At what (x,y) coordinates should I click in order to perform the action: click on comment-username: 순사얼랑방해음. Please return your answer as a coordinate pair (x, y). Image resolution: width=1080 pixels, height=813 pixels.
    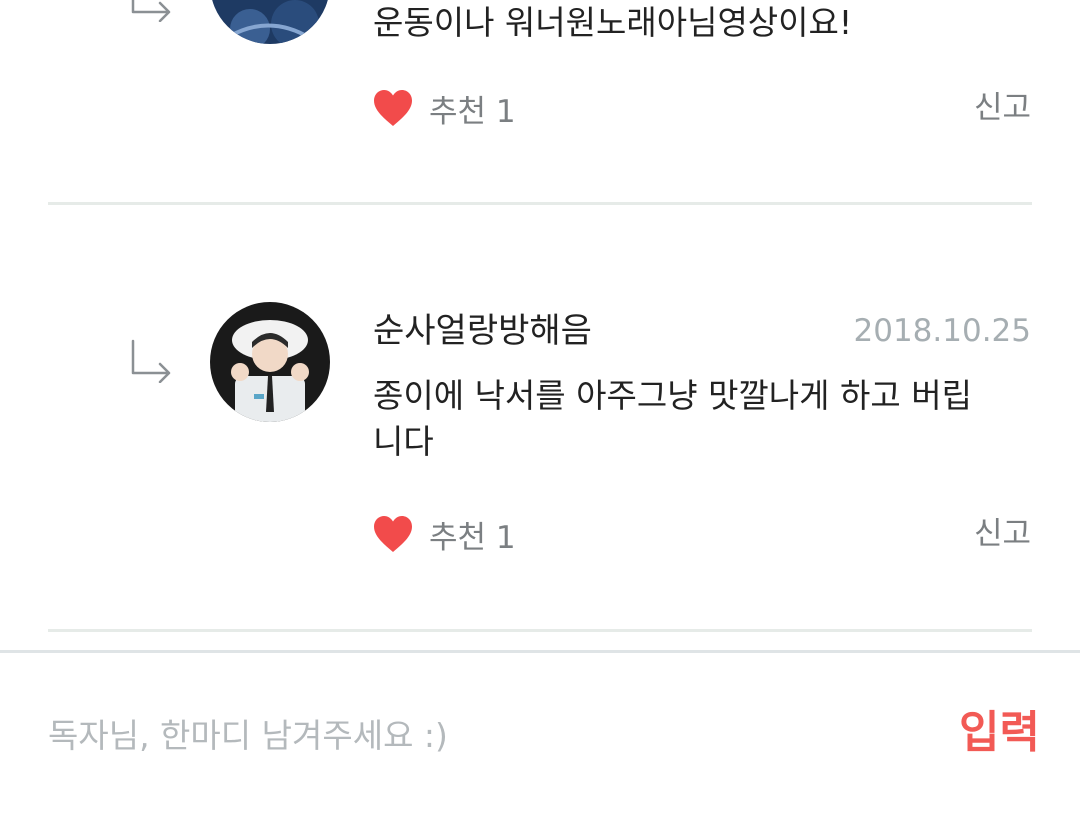
    Looking at the image, I should click on (482, 331).